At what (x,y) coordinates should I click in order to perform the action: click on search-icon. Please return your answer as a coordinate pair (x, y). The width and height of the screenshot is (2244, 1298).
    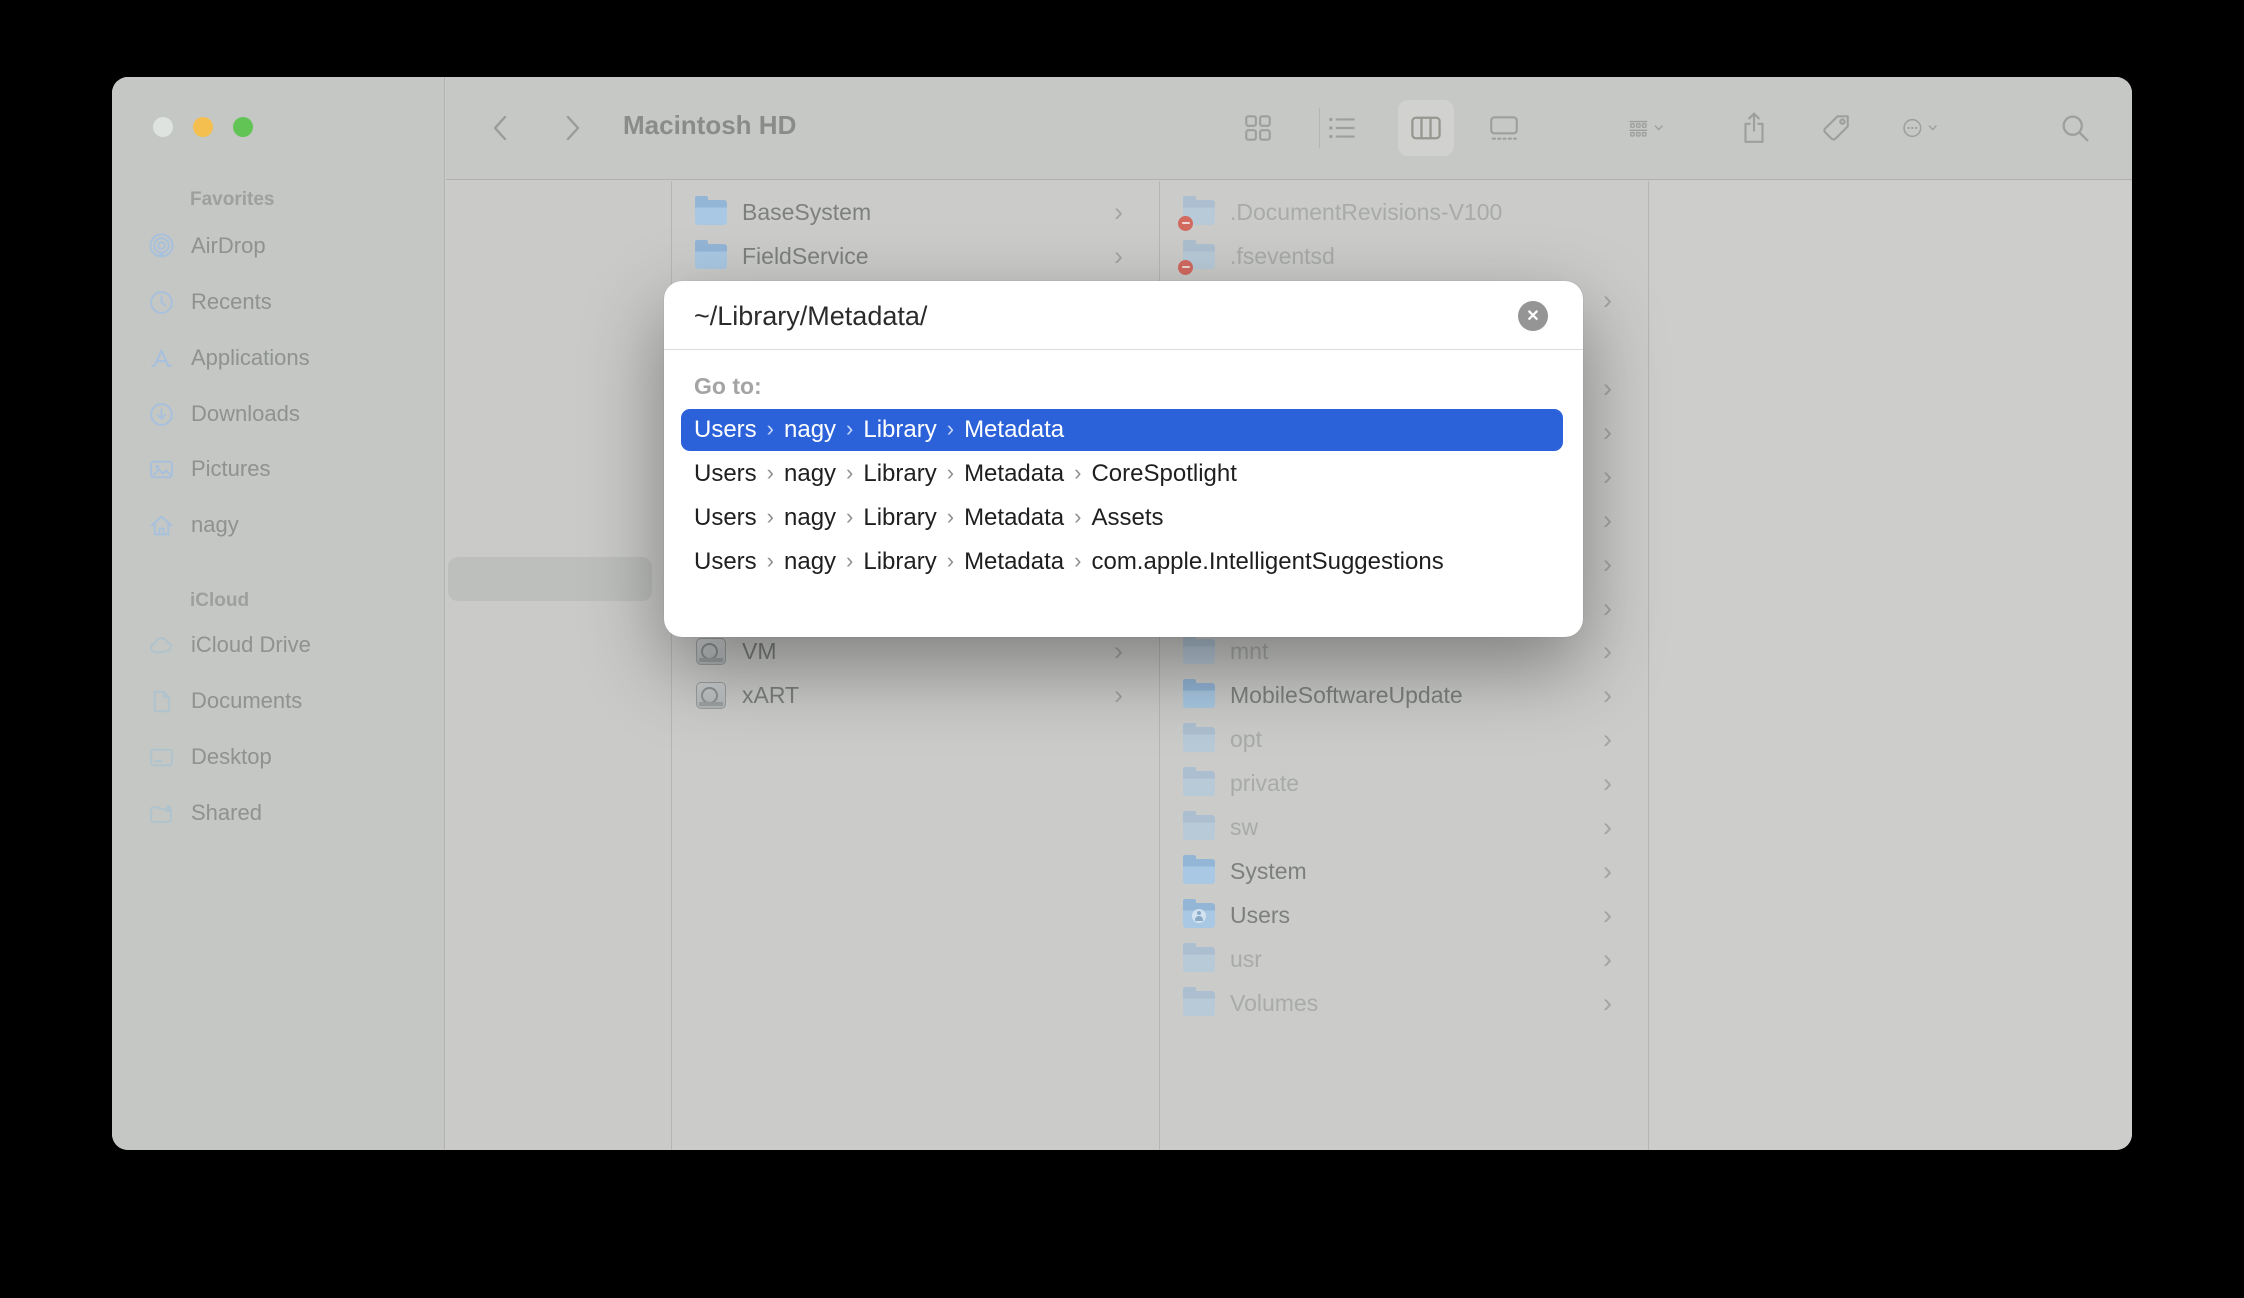
    Looking at the image, I should click on (2075, 128).